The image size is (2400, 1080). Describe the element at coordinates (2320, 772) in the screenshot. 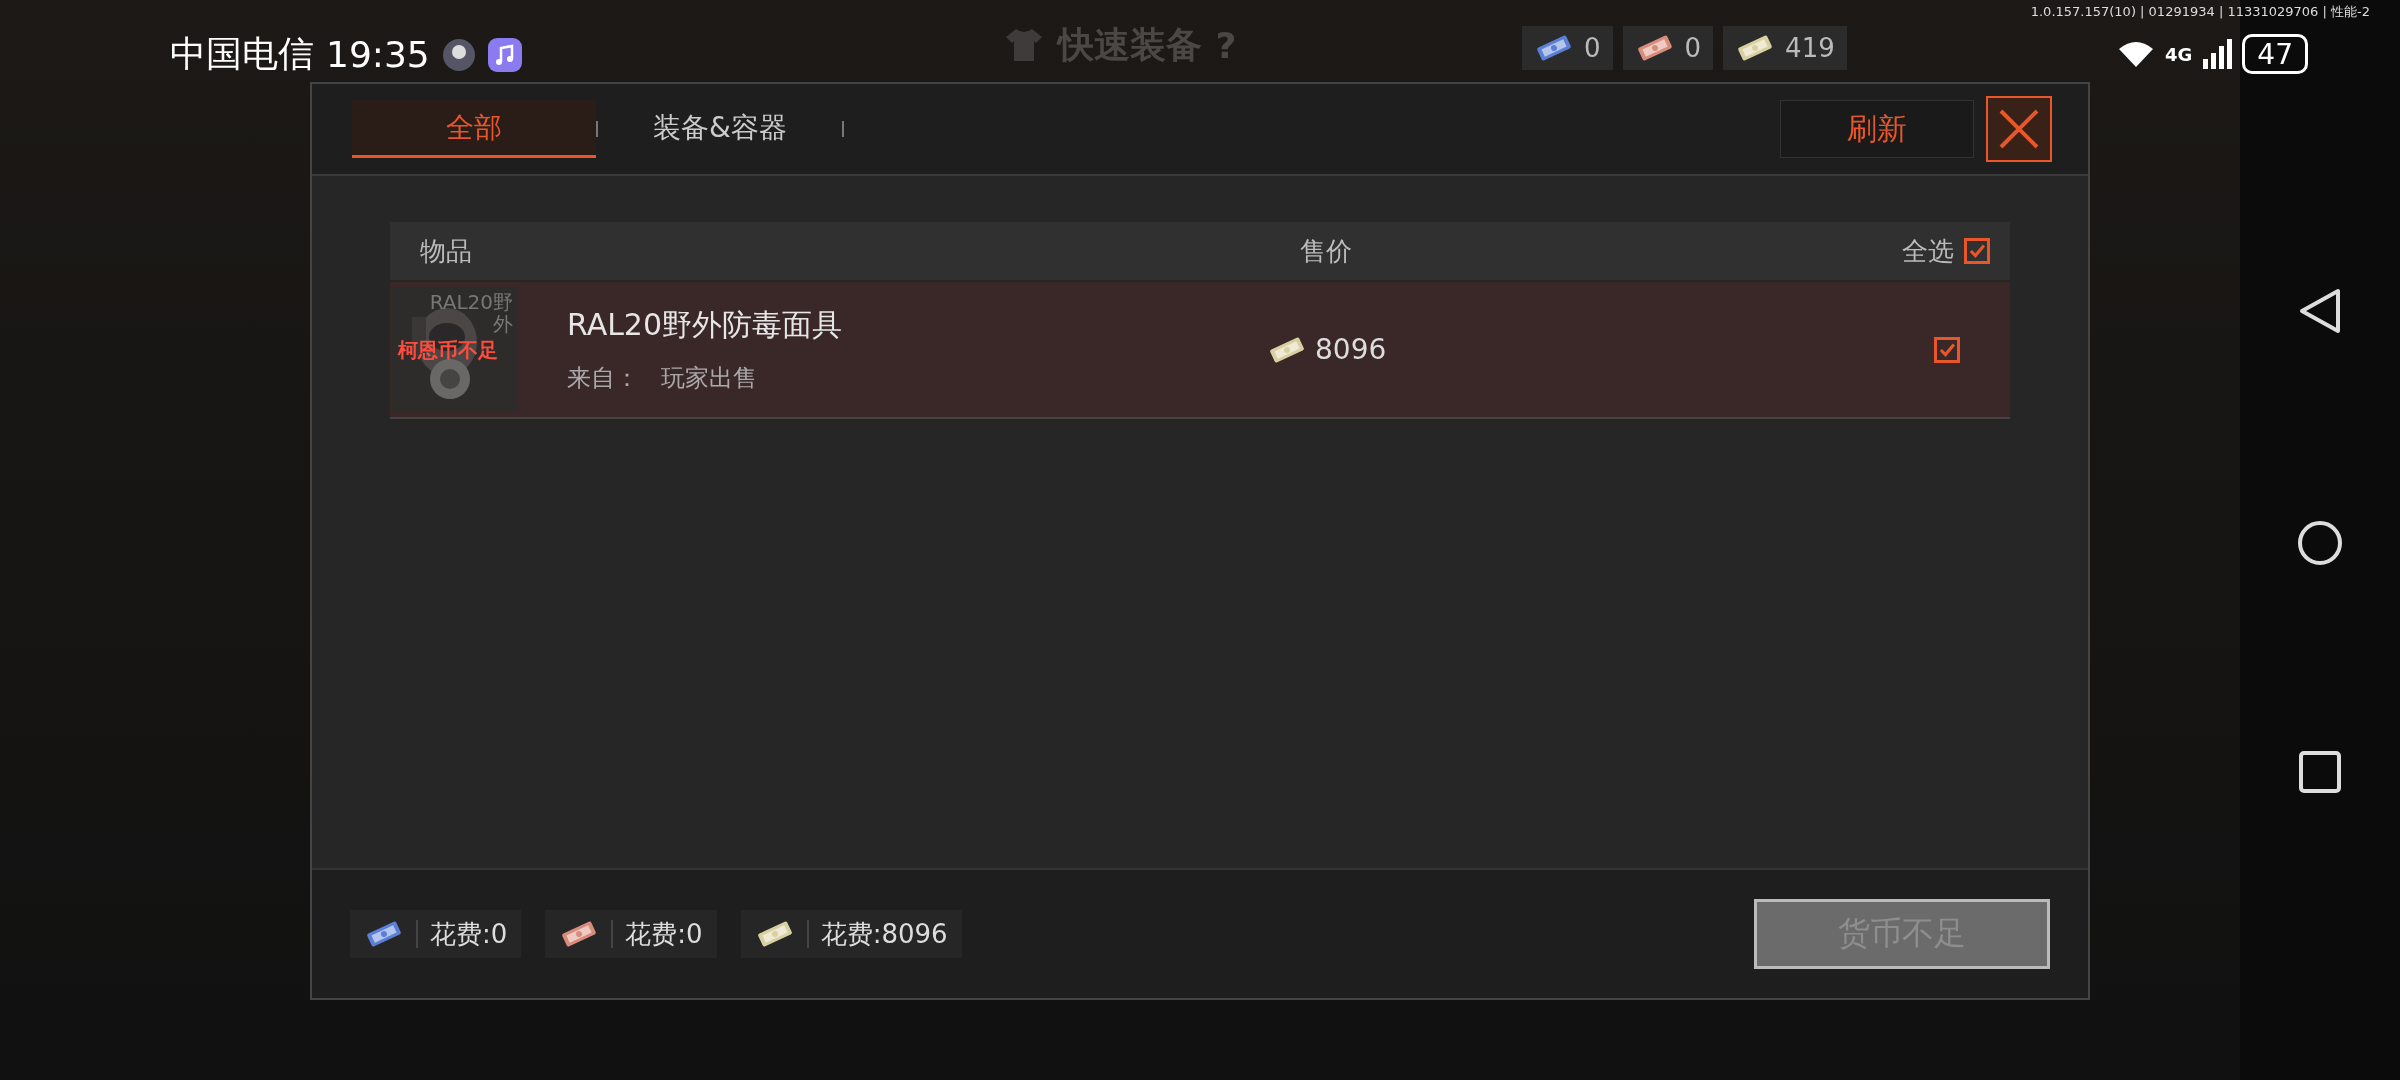

I see `recents-icon` at that location.